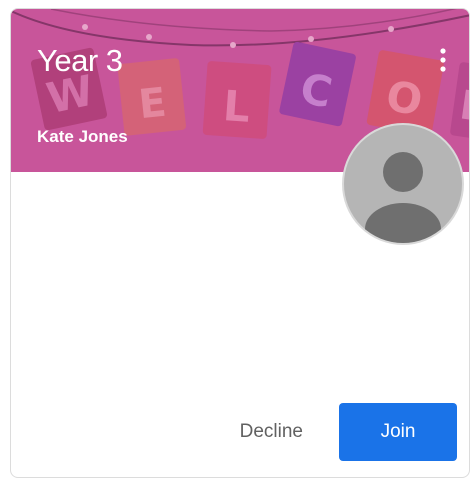  What do you see at coordinates (271, 432) in the screenshot?
I see `decline-button: Decline` at bounding box center [271, 432].